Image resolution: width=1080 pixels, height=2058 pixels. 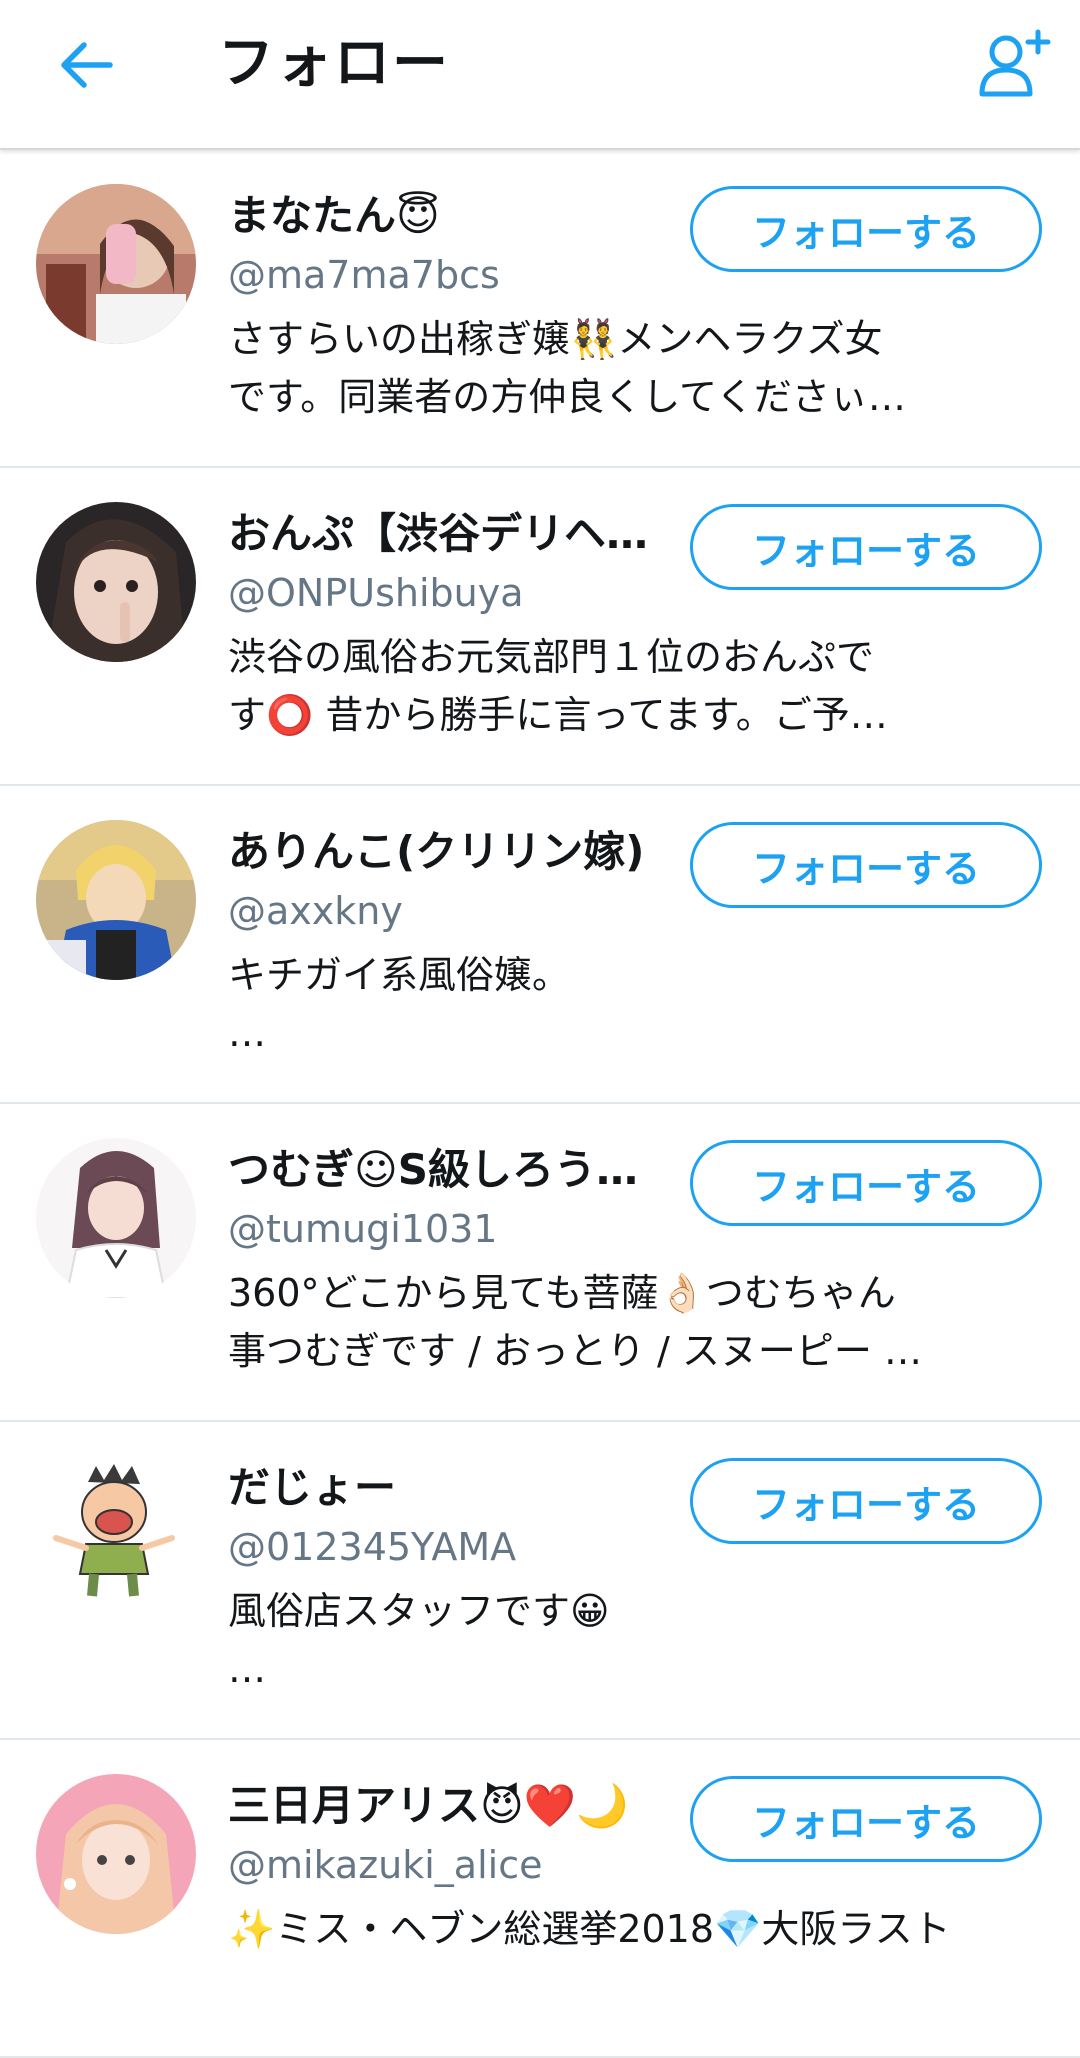 What do you see at coordinates (376, 593) in the screenshot?
I see `user-handle: @ONPUshibuya` at bounding box center [376, 593].